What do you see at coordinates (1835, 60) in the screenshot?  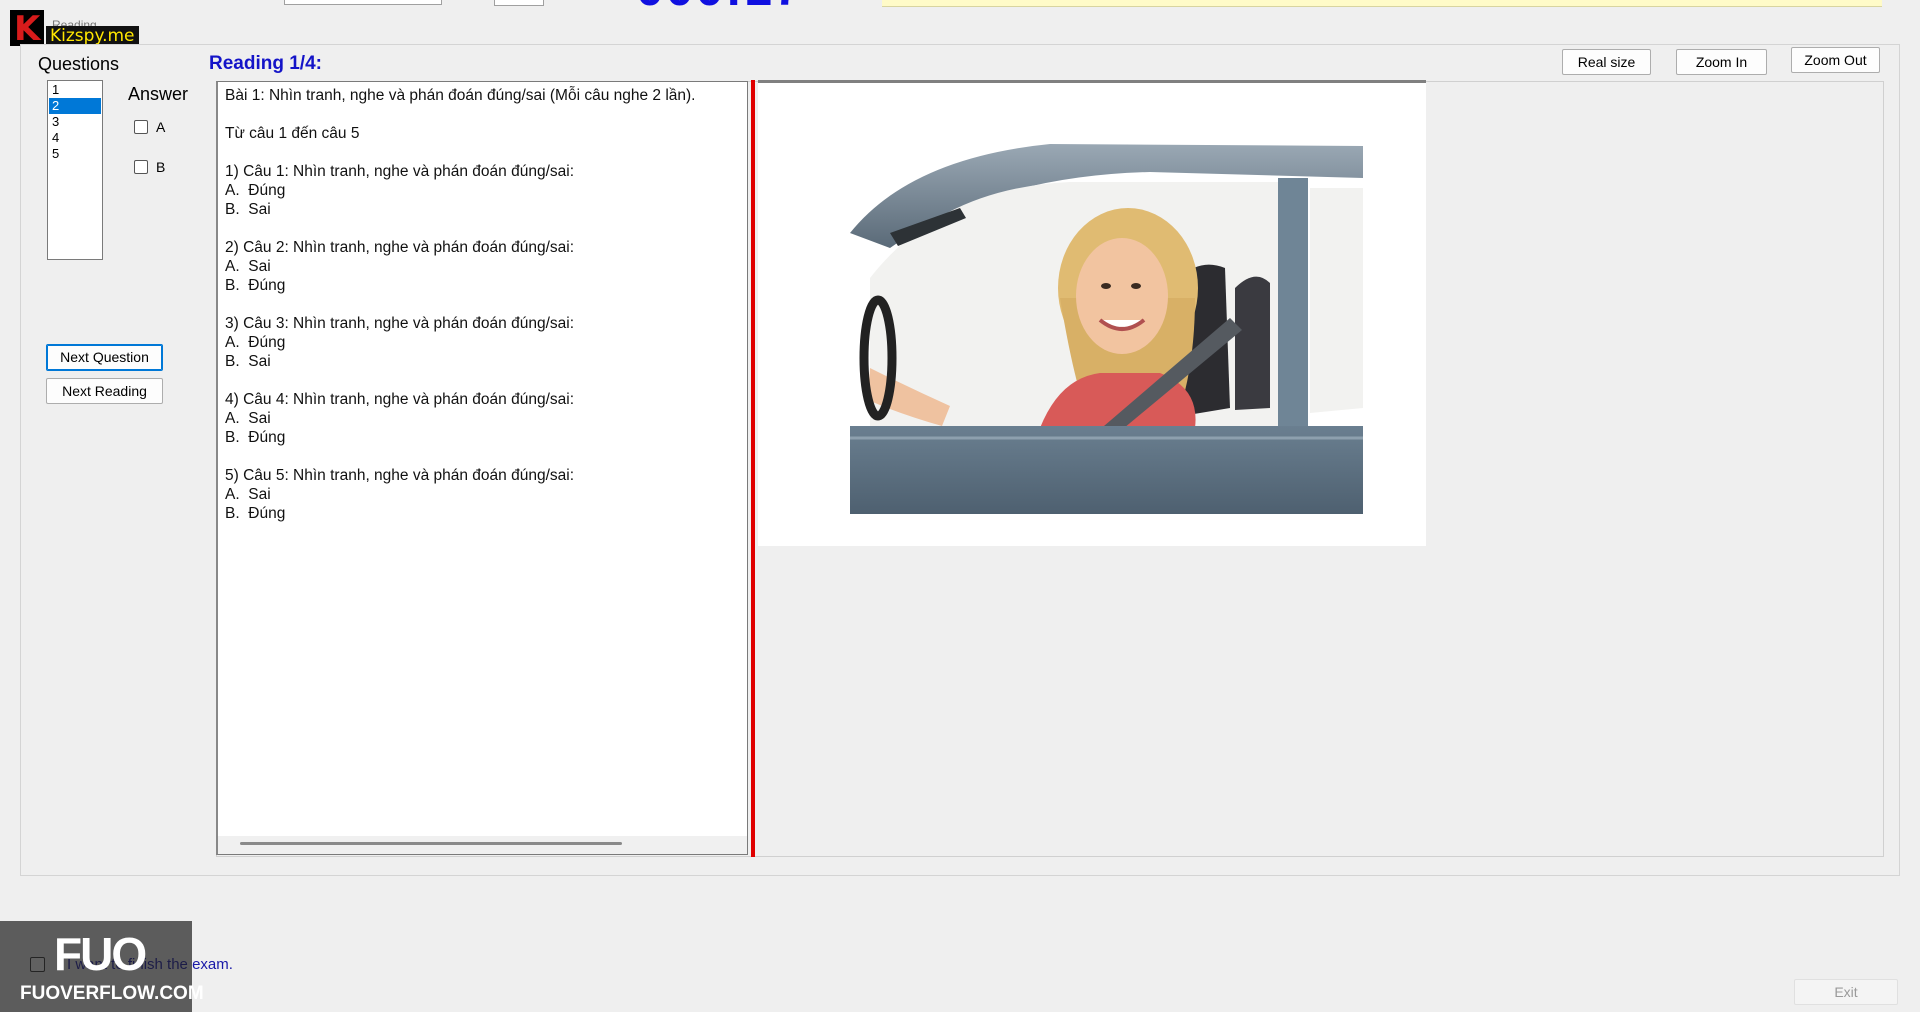 I see `zoom-out-button: Zoom Out` at bounding box center [1835, 60].